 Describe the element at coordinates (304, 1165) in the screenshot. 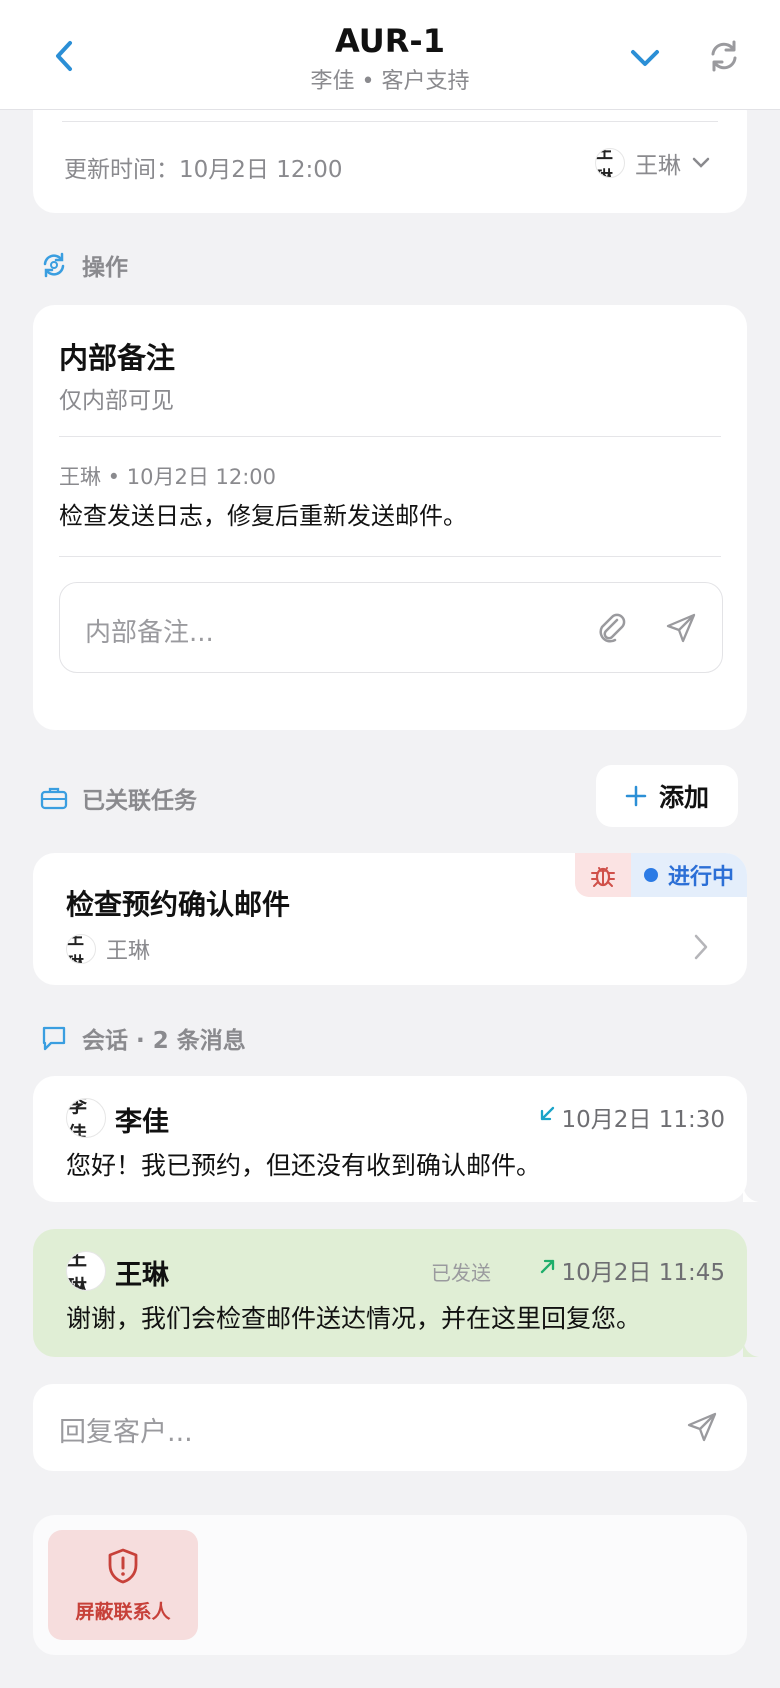

I see `message-text: 您好！我已预约，但还没有收到确认邮件。` at that location.